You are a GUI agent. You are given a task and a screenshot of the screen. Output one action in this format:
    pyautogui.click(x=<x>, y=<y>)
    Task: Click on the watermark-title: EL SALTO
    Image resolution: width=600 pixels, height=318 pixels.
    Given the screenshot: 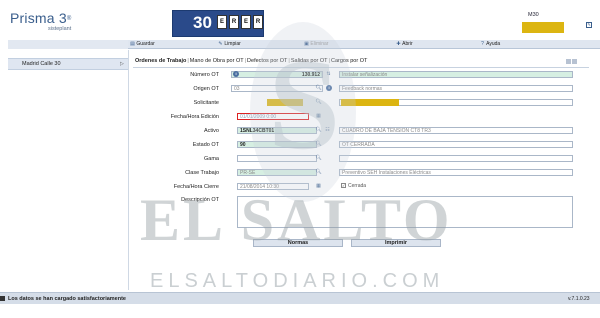 What is the action you would take?
    pyautogui.click(x=296, y=220)
    